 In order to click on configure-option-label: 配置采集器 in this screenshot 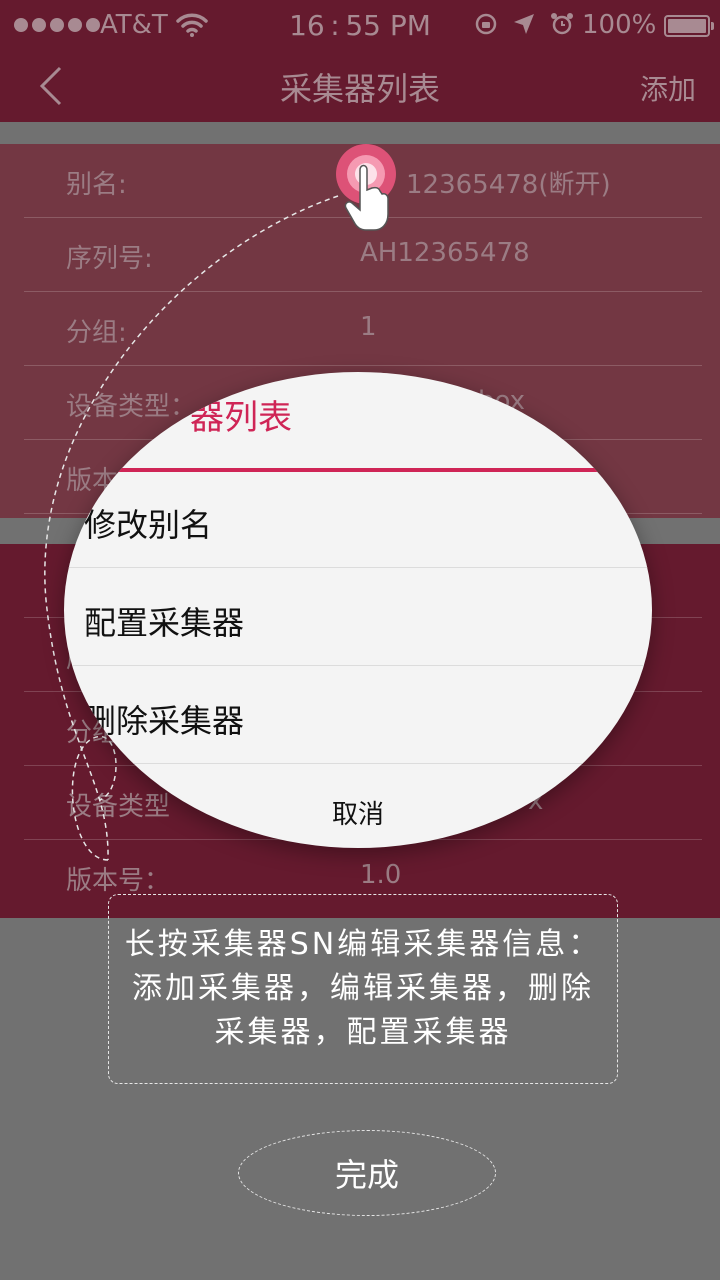, I will do `click(164, 623)`.